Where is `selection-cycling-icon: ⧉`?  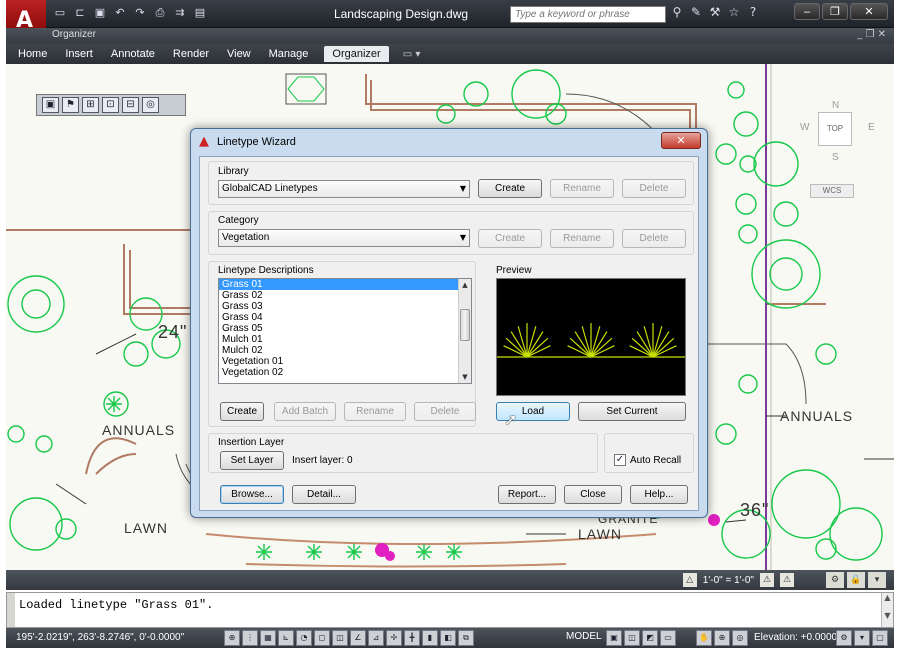
selection-cycling-icon: ⧉ is located at coordinates (466, 638).